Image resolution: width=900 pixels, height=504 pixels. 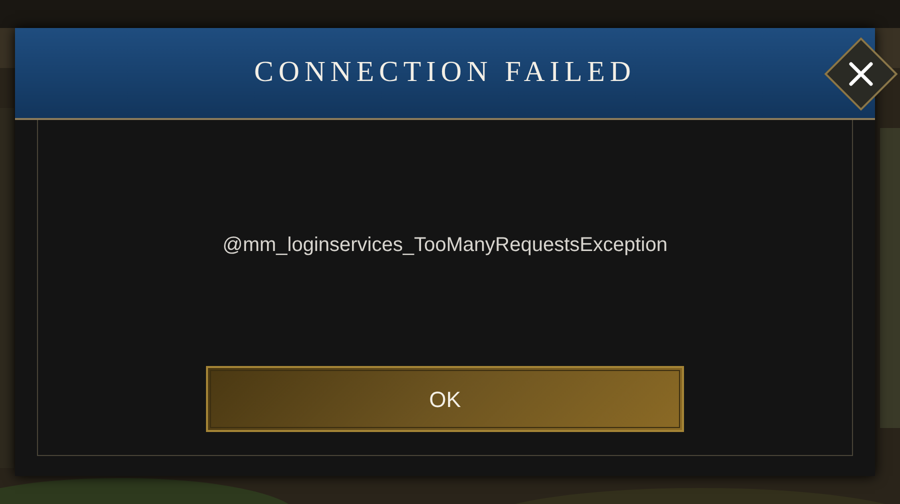 What do you see at coordinates (445, 245) in the screenshot?
I see `error-message: @mm_loginservices_TooManyRequestsException` at bounding box center [445, 245].